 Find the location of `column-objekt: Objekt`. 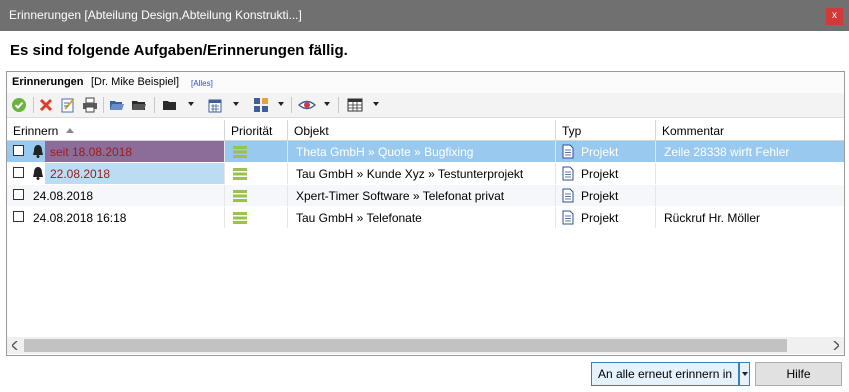

column-objekt: Objekt is located at coordinates (422, 130).